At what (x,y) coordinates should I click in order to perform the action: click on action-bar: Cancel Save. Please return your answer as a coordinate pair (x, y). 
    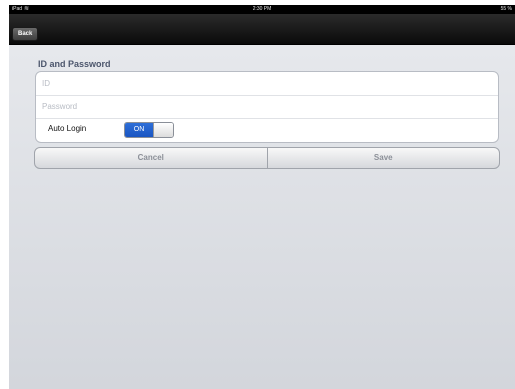
    Looking at the image, I should click on (267, 158).